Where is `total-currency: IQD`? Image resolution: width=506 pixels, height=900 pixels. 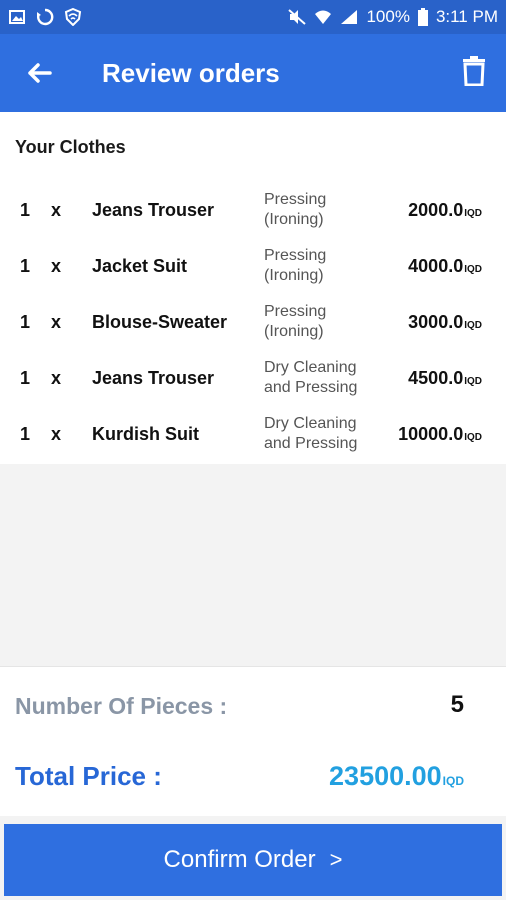
total-currency: IQD is located at coordinates (453, 781).